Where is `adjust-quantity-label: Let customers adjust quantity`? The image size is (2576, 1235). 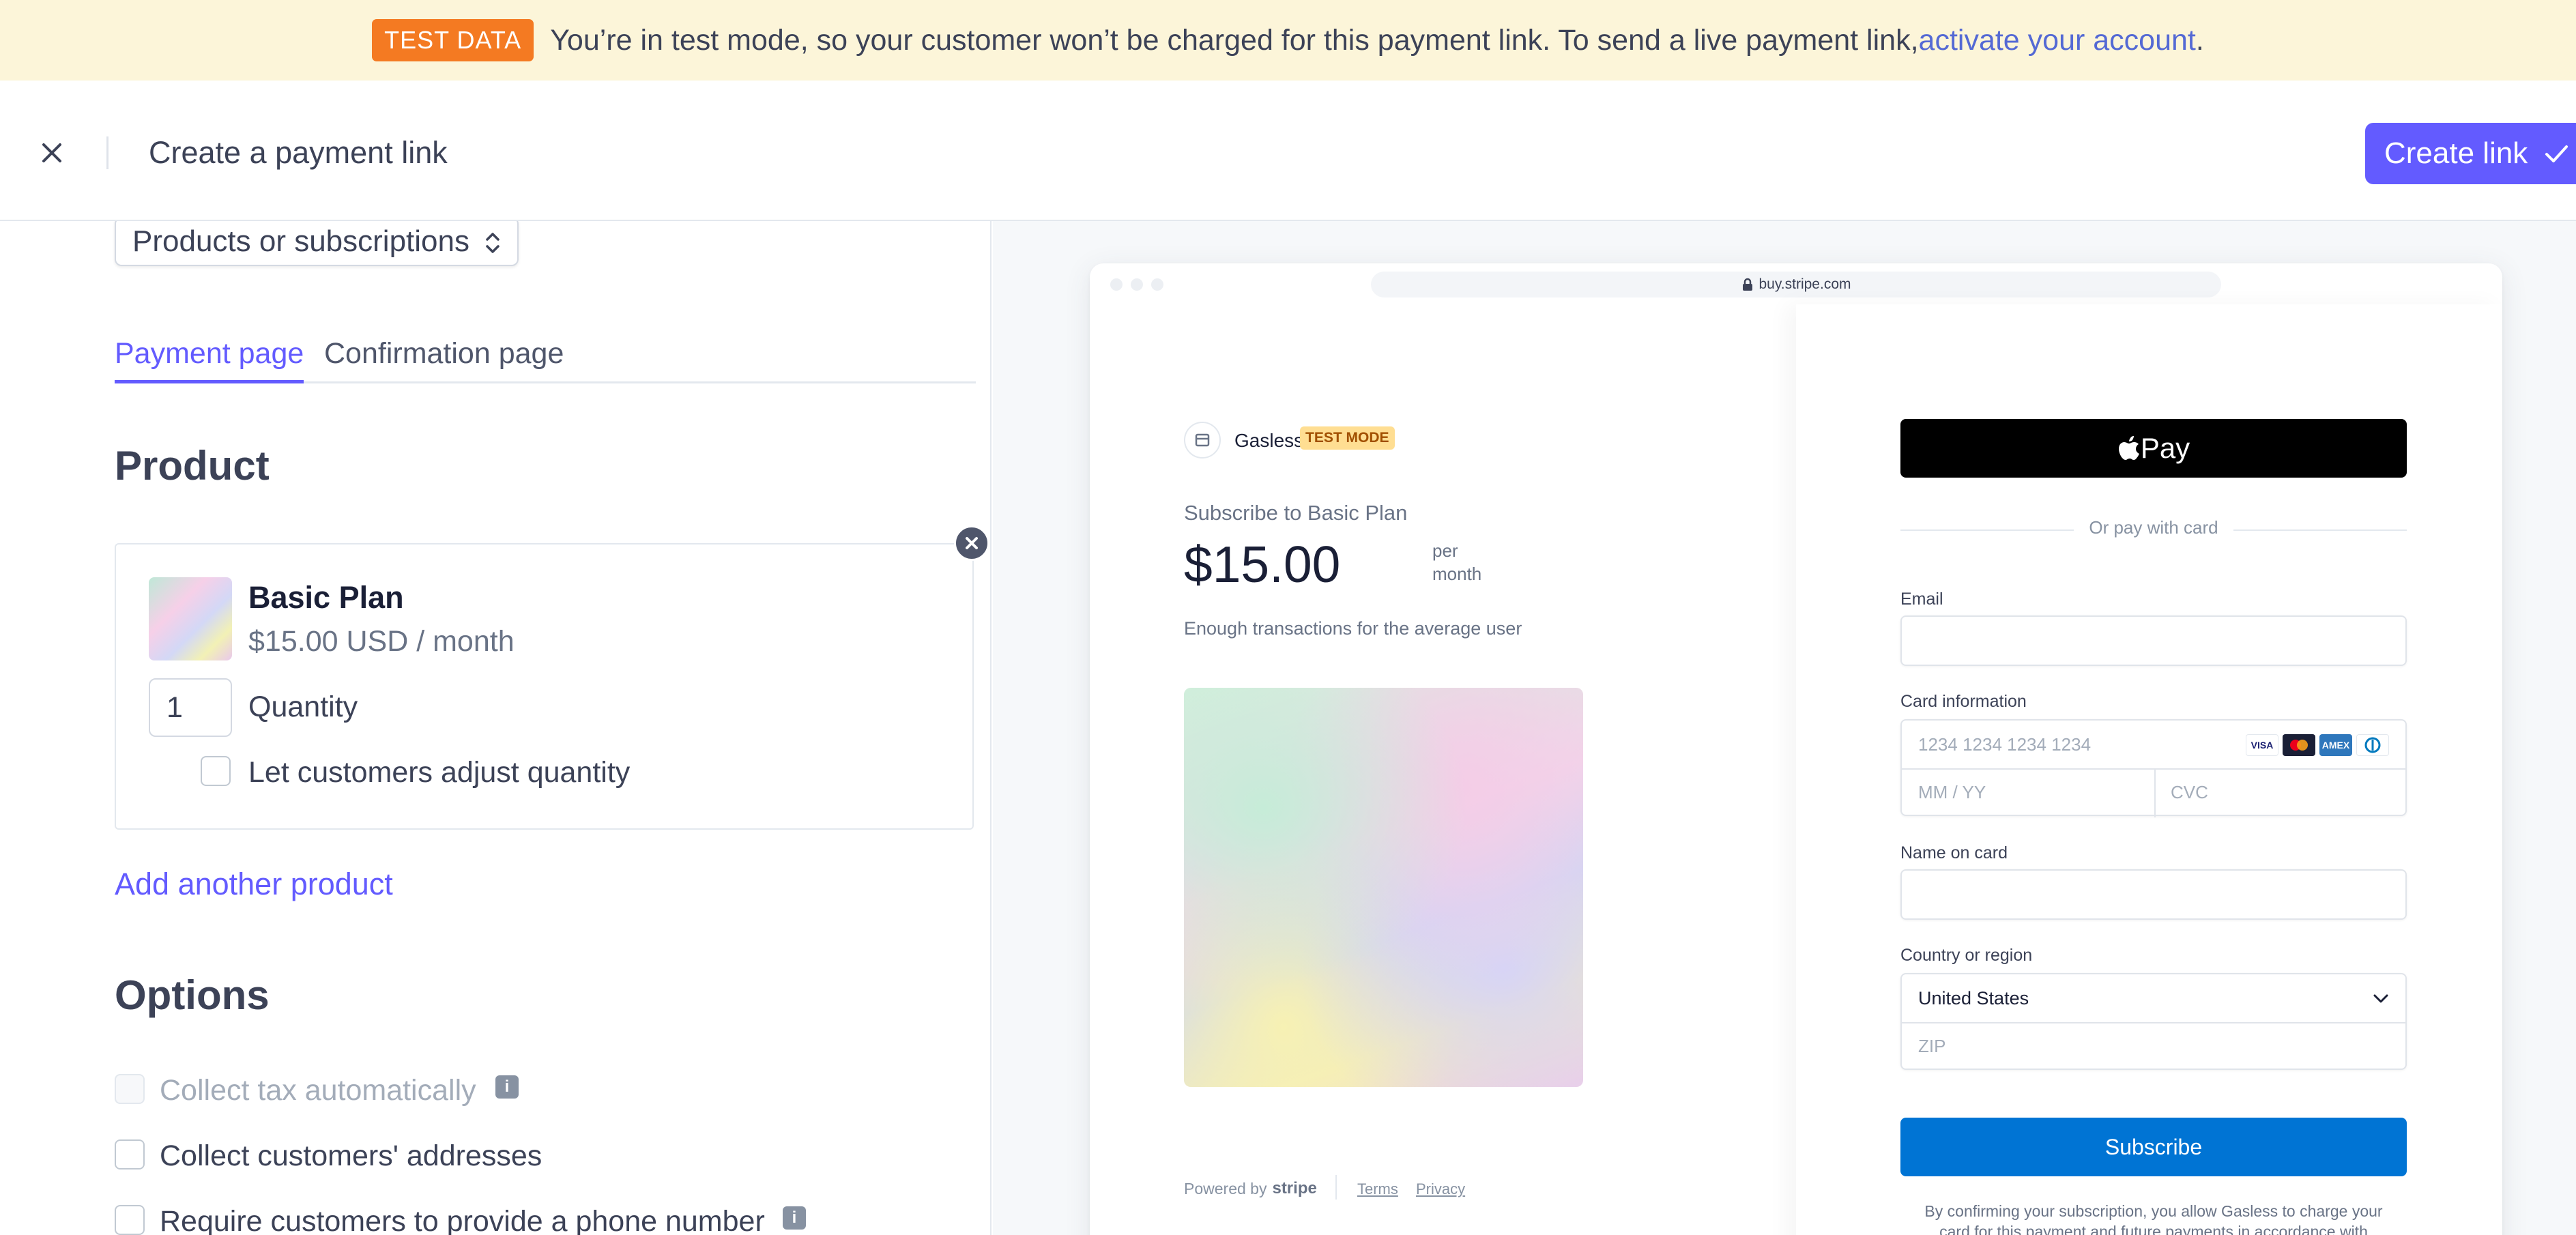
adjust-quantity-label: Let customers adjust quantity is located at coordinates (439, 772).